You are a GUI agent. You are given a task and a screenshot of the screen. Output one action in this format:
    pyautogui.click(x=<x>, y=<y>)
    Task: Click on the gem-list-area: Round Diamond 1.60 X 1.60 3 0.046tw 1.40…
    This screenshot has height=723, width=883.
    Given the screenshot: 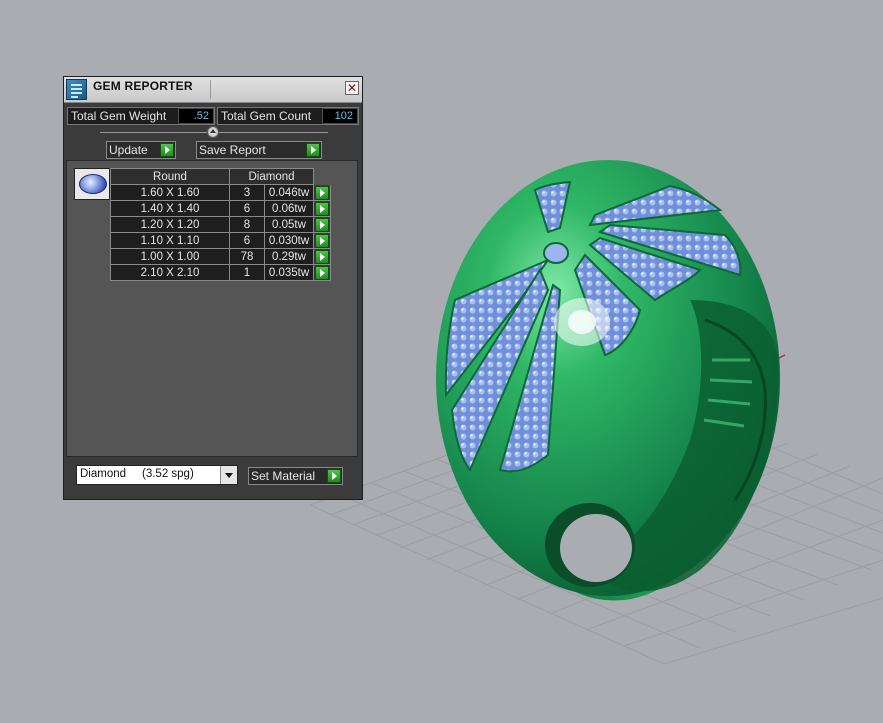 What is the action you would take?
    pyautogui.click(x=212, y=308)
    